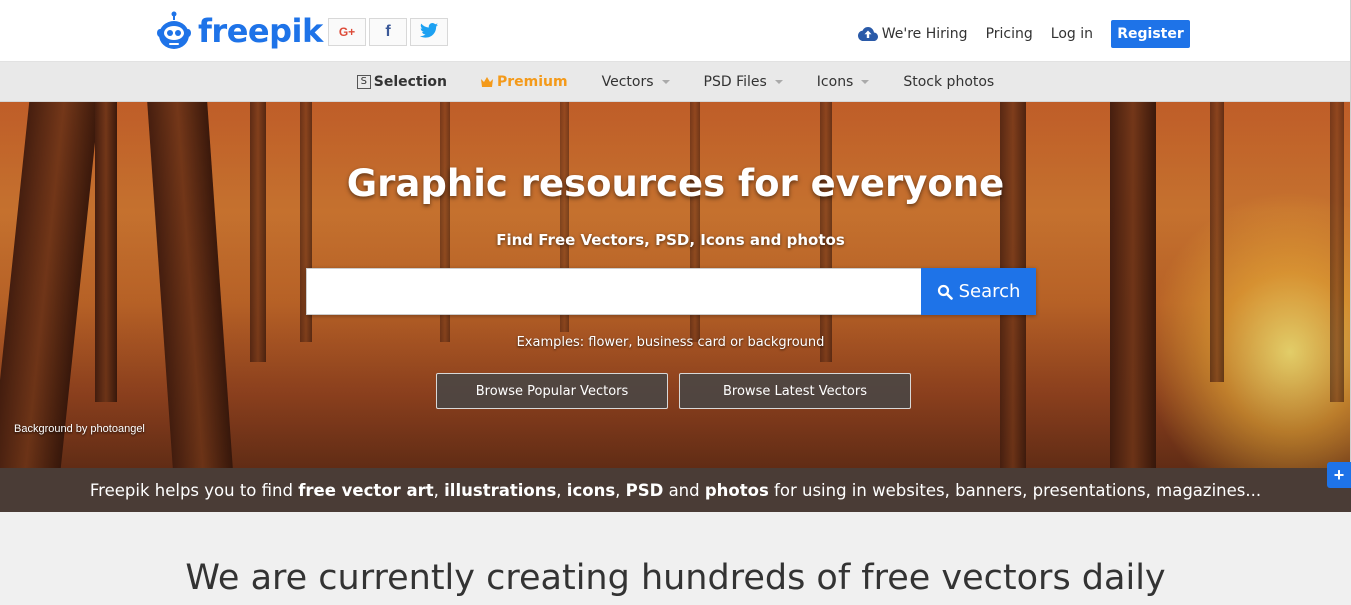 The height and width of the screenshot is (605, 1351). Describe the element at coordinates (670, 240) in the screenshot. I see `hero-subtitle: Find Free Vectors, PSD, Icons and photos` at that location.